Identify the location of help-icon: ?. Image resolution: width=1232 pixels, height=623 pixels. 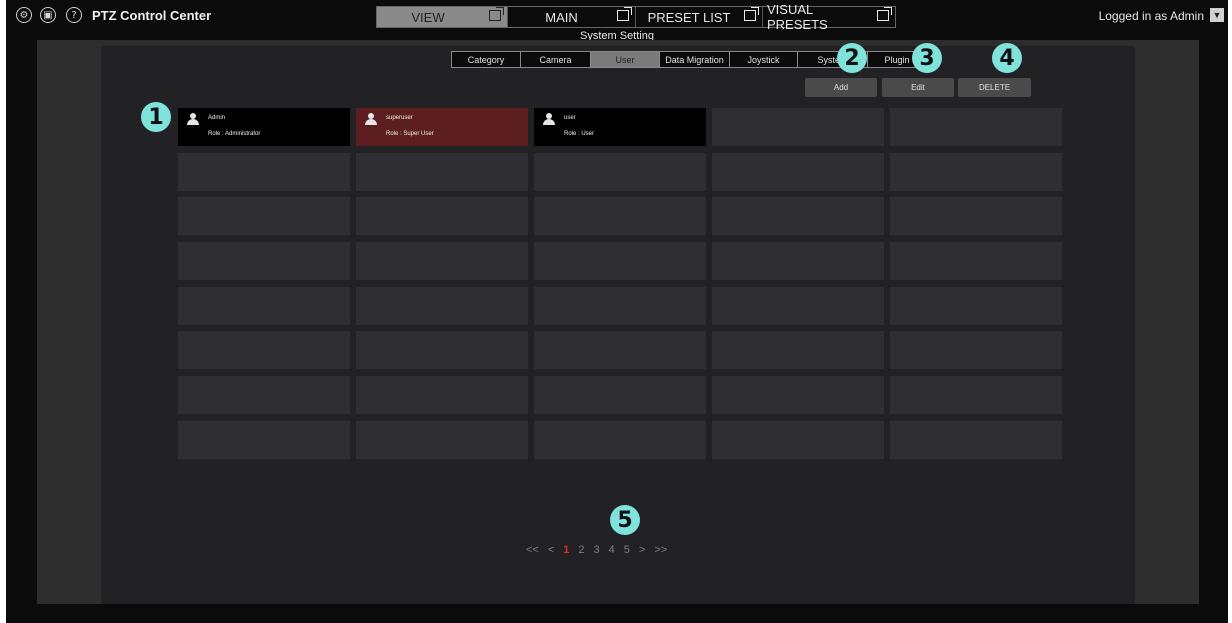
(74, 15).